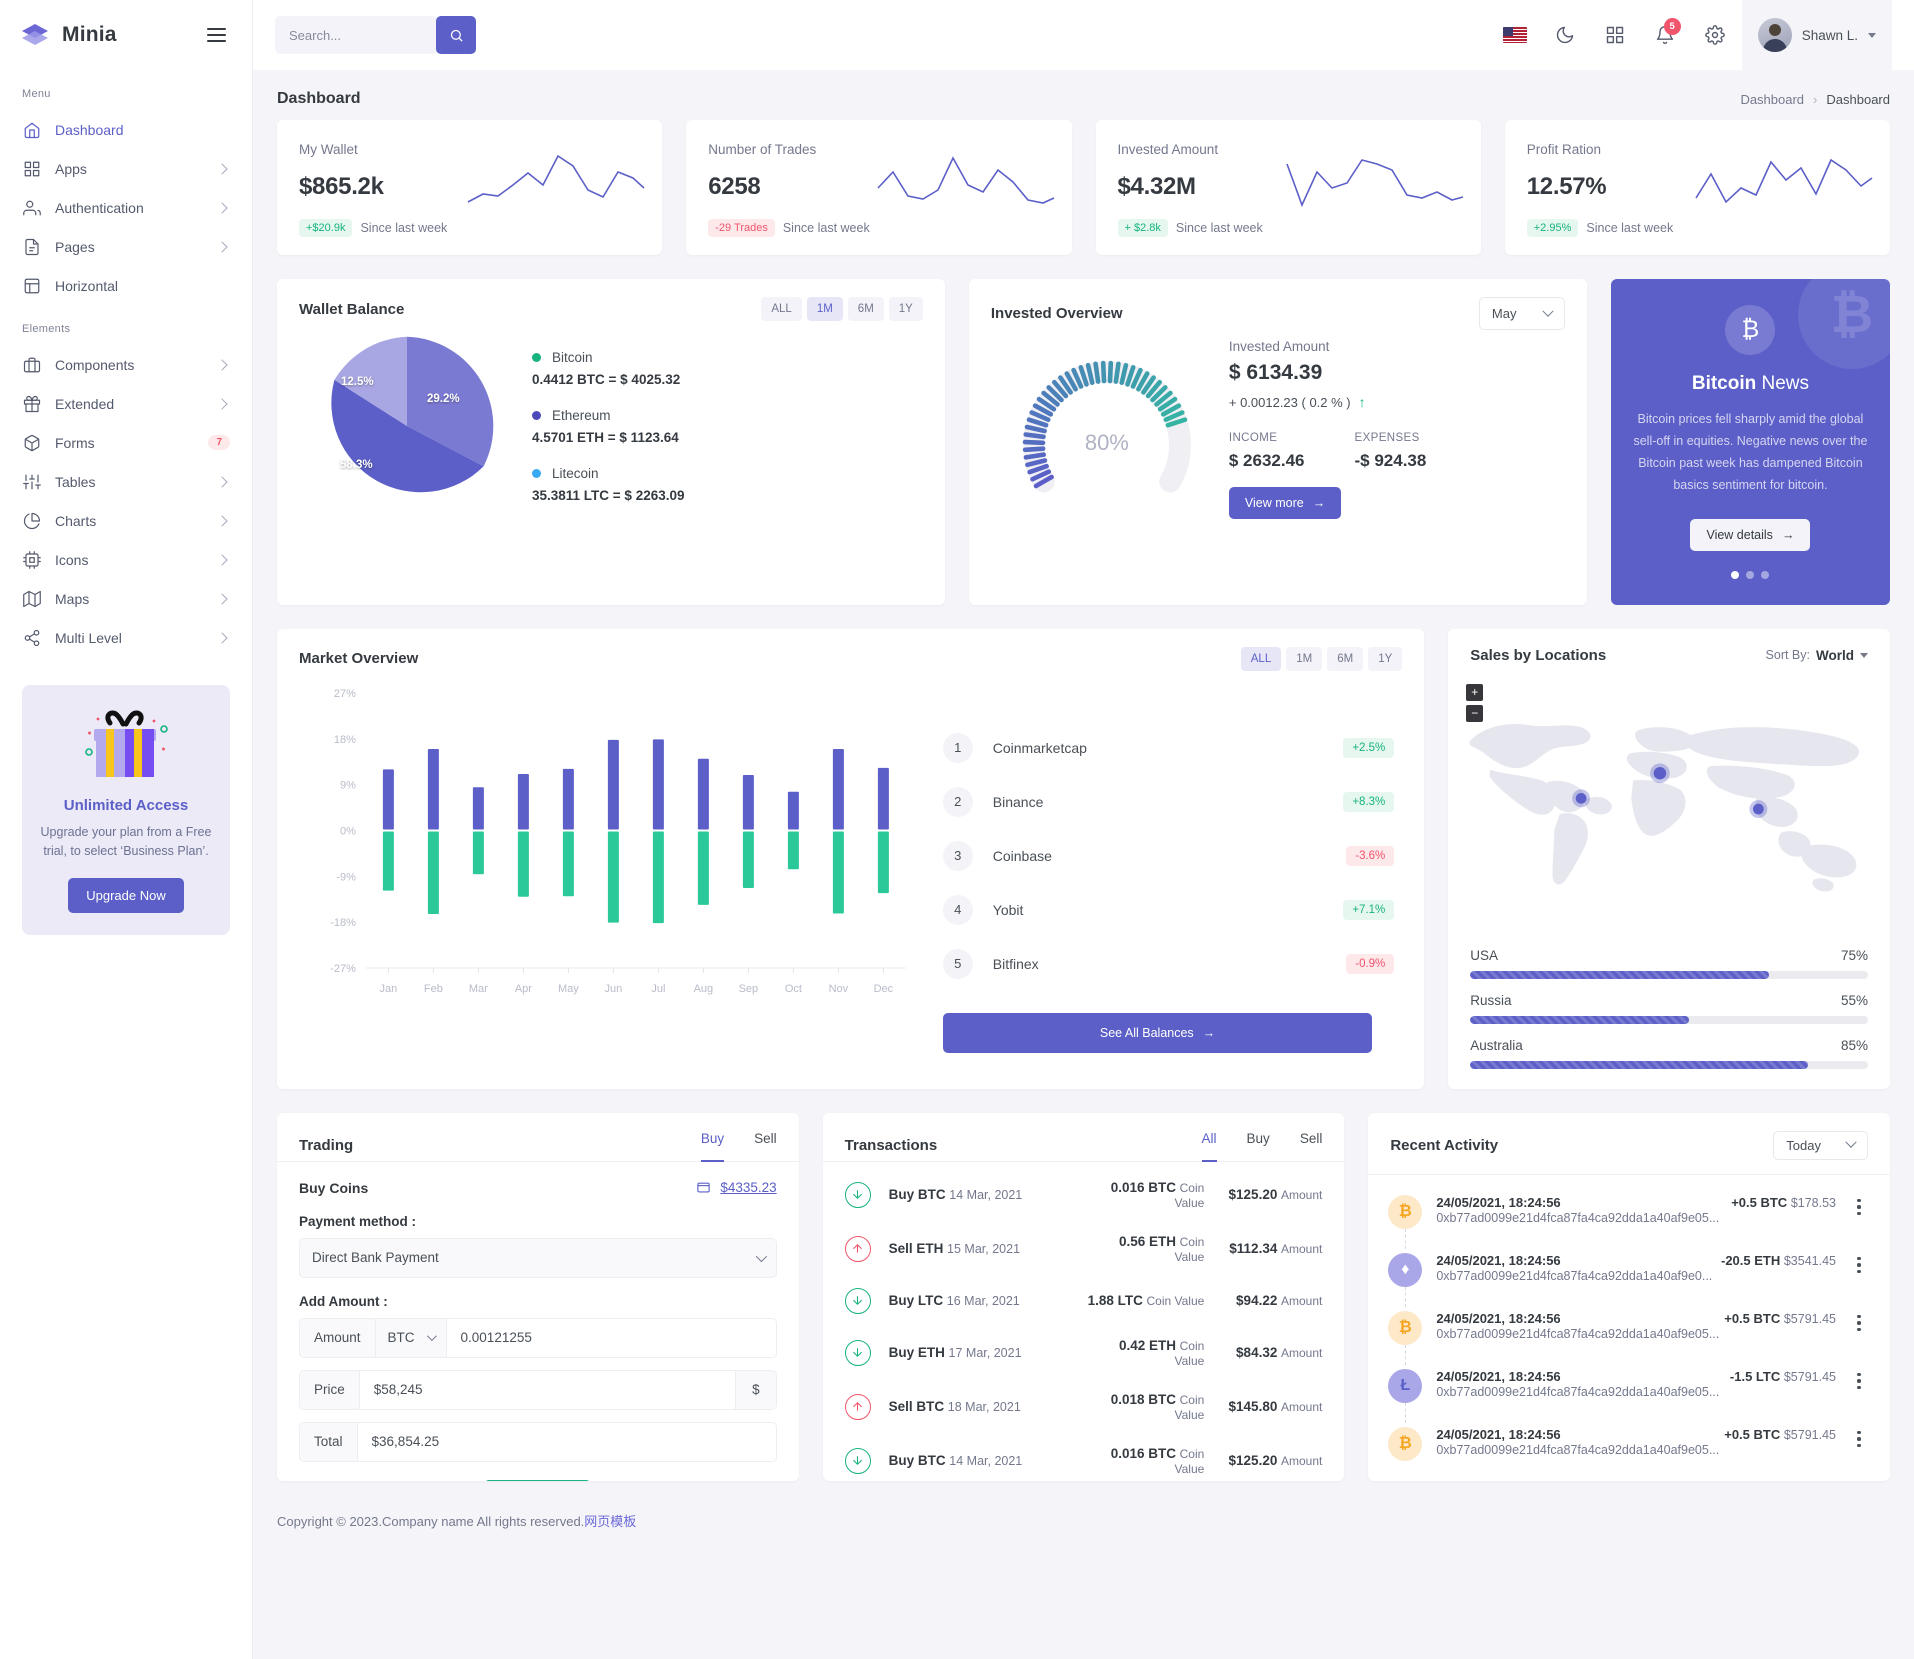 This screenshot has width=1914, height=1659. What do you see at coordinates (126, 895) in the screenshot?
I see `upgrade-now-button: Upgrade Now` at bounding box center [126, 895].